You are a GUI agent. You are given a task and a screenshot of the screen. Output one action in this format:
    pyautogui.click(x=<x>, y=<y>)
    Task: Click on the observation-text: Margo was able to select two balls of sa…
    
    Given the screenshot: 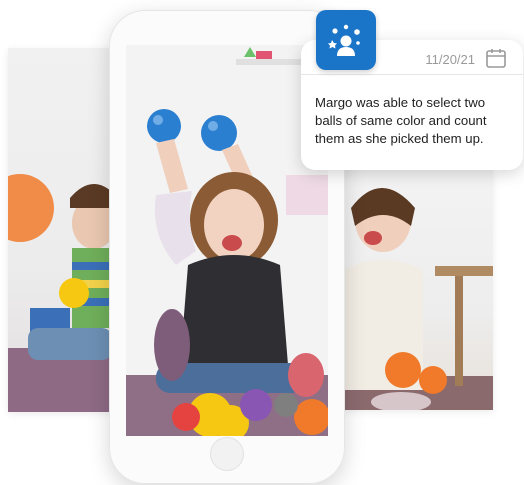 What is the action you would take?
    pyautogui.click(x=401, y=120)
    